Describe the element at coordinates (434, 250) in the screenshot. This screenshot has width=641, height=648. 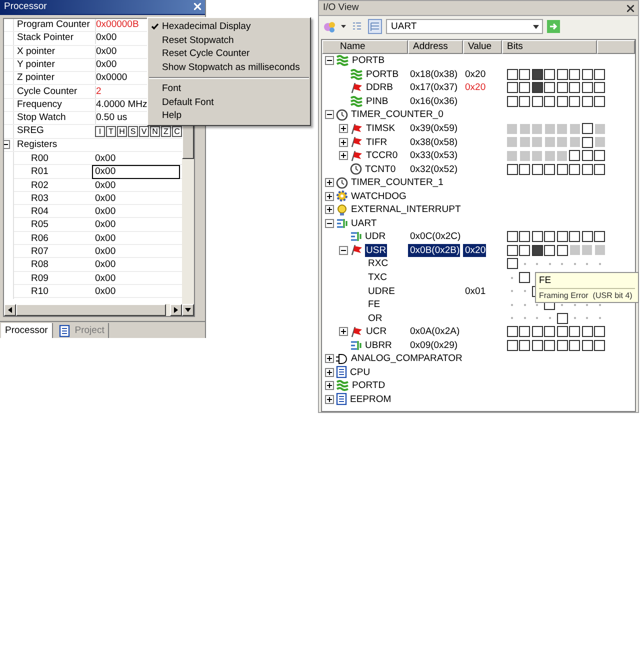
I see `address-text: 0x0B(0x2B)` at that location.